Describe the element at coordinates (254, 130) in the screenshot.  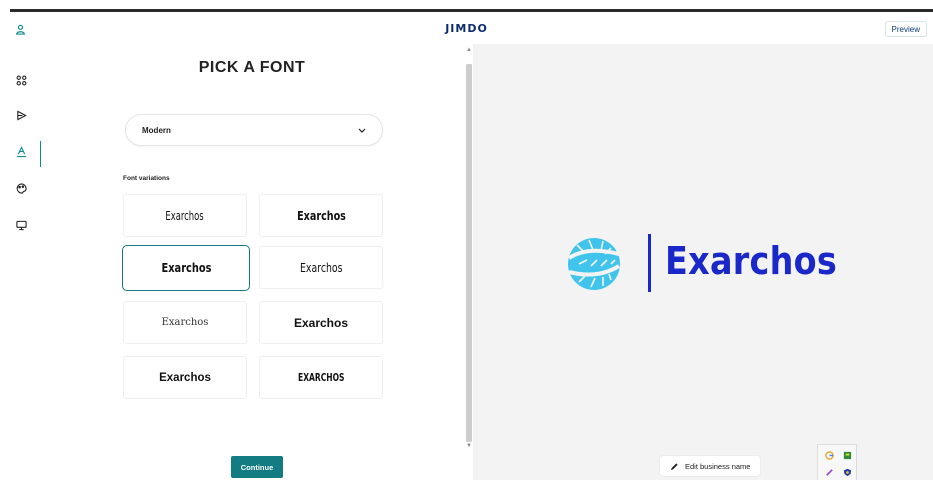
I see `font-style-select: Modern` at that location.